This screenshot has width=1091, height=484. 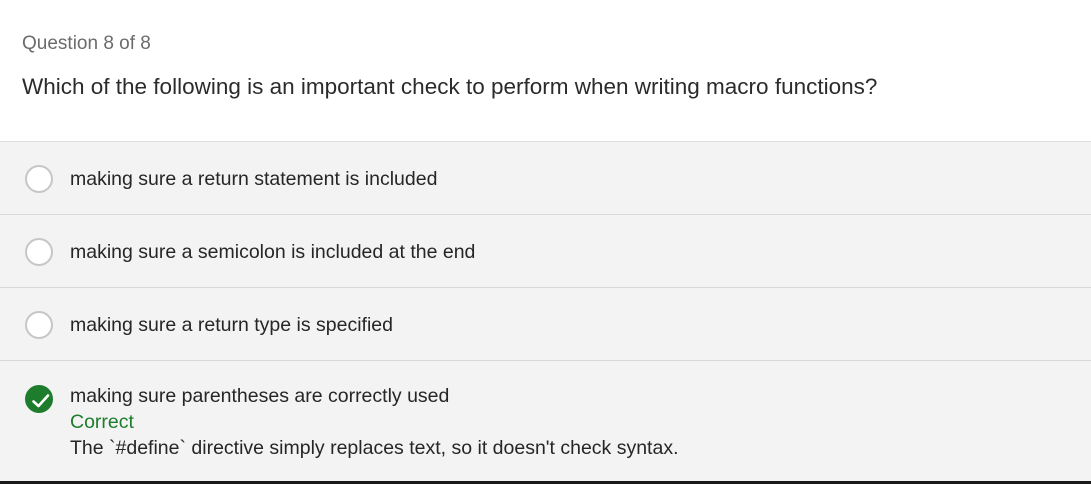 What do you see at coordinates (86, 43) in the screenshot?
I see `question-counter: Question 8 of 8` at bounding box center [86, 43].